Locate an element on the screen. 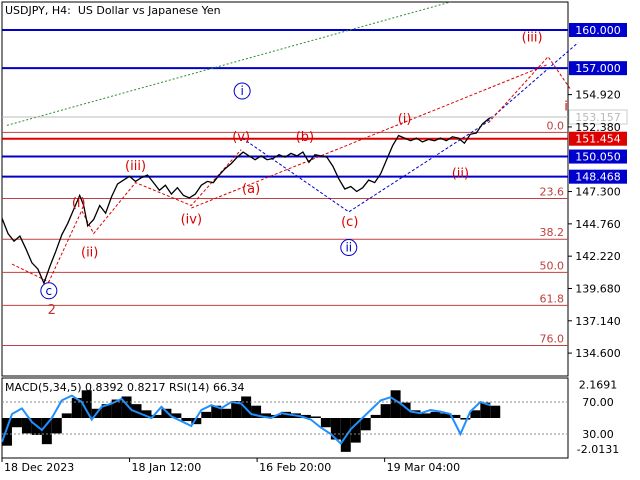  price-level-tag-text: 148.468 is located at coordinates (598, 177).